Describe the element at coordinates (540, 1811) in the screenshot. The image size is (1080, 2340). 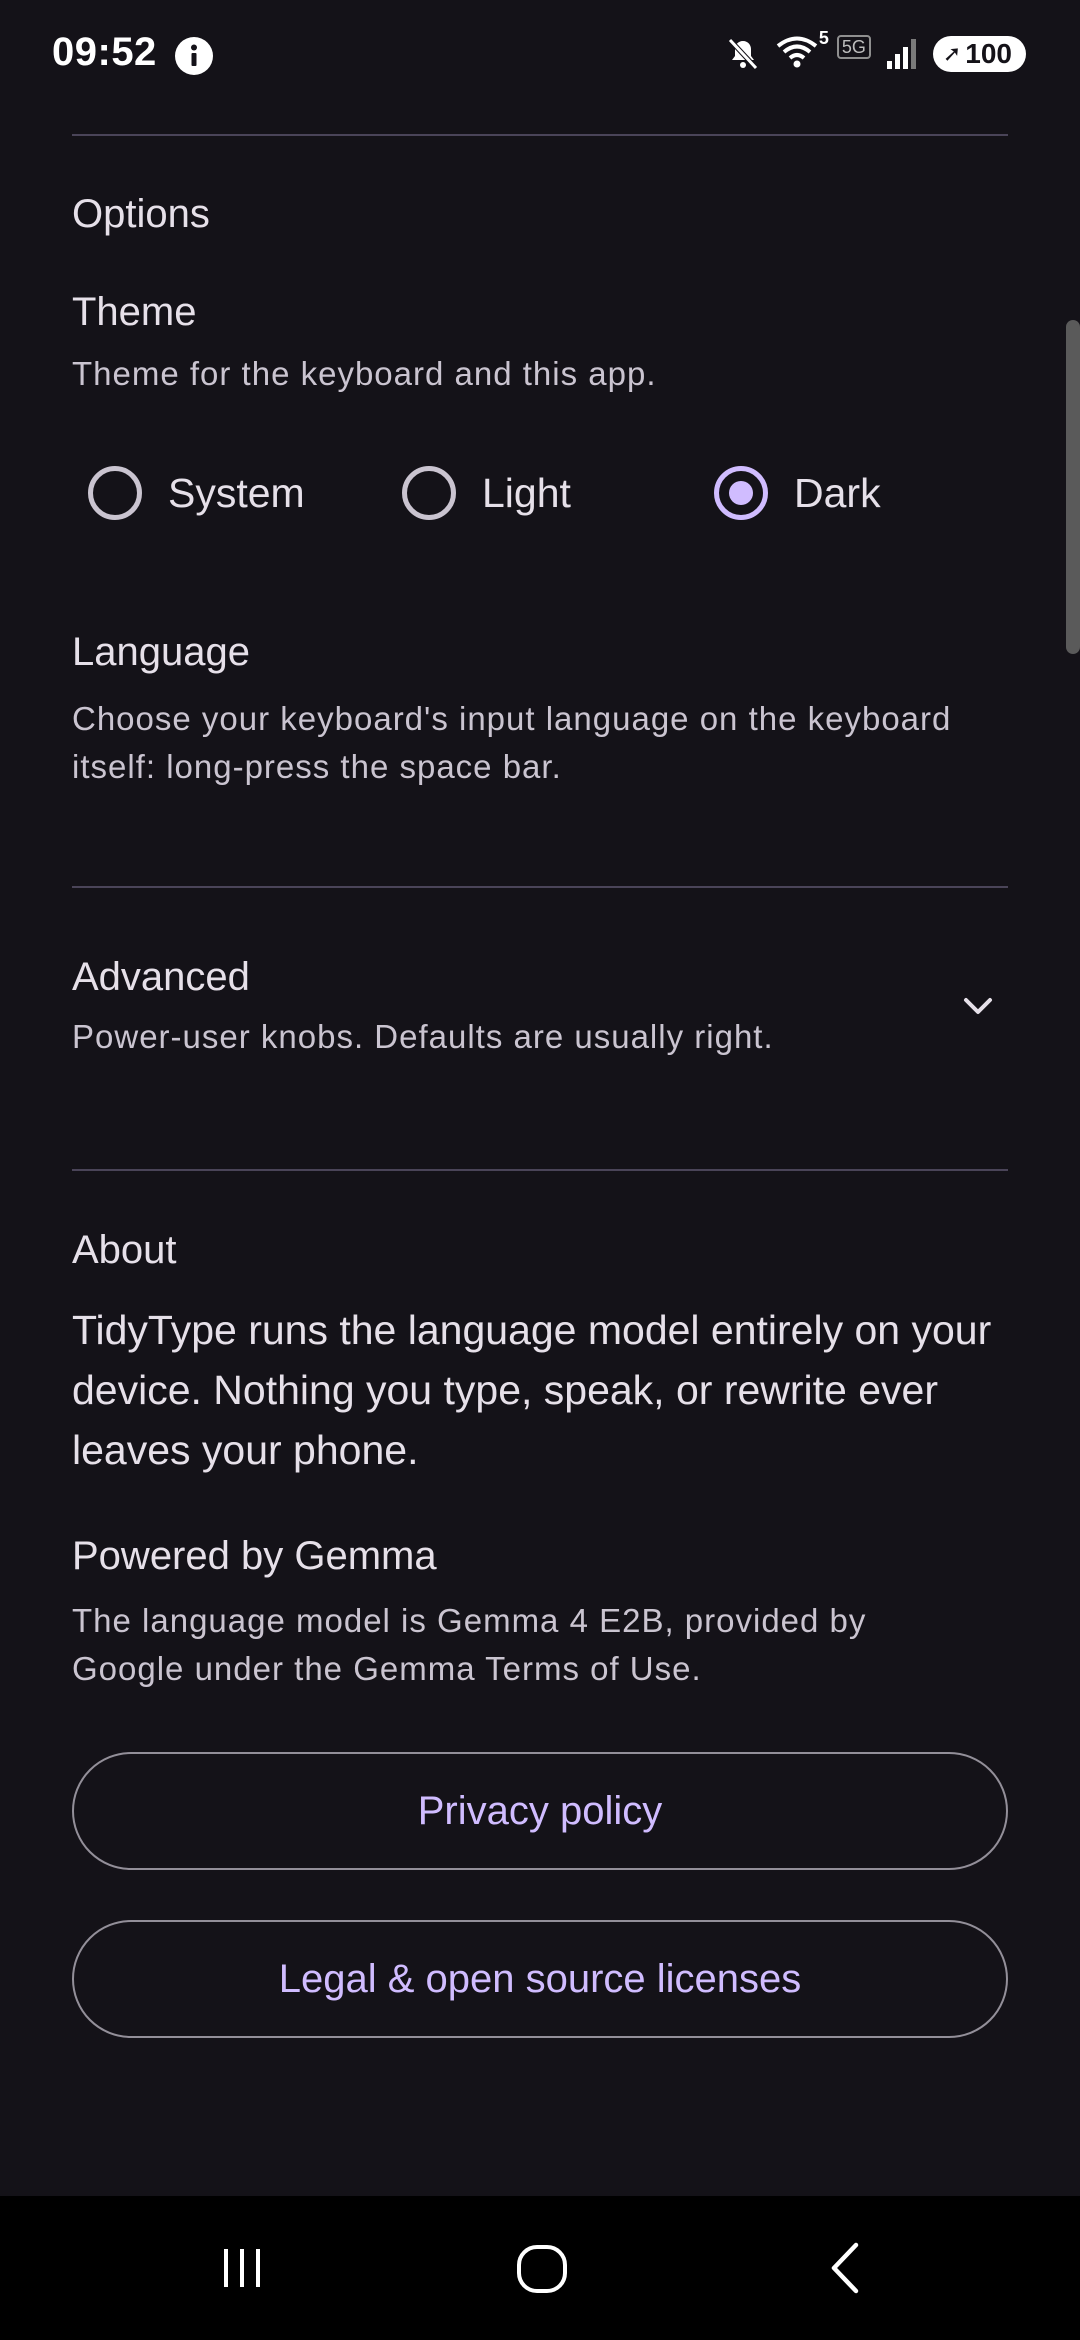
I see `privacy-policy-button: Privacy policy` at that location.